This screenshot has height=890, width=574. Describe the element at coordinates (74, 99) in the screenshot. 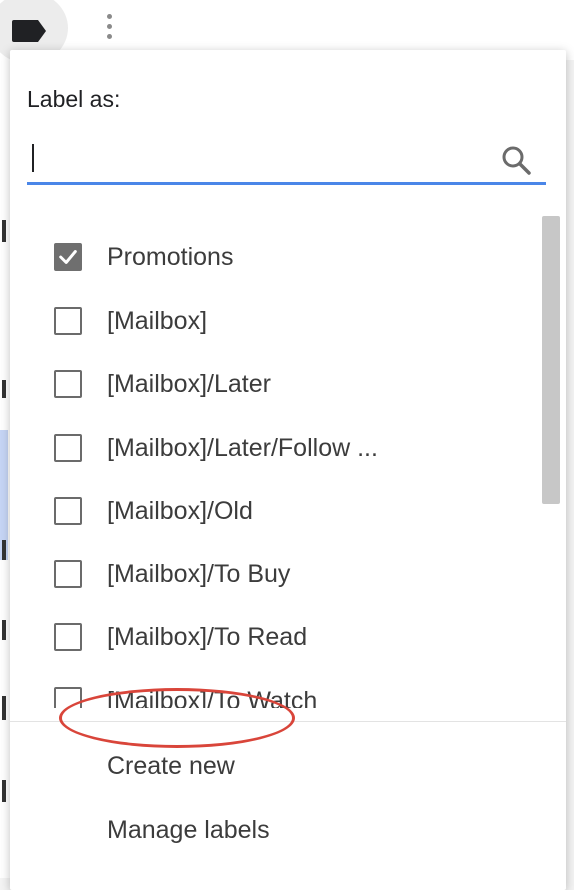

I see `menu-title: Label as:` at that location.